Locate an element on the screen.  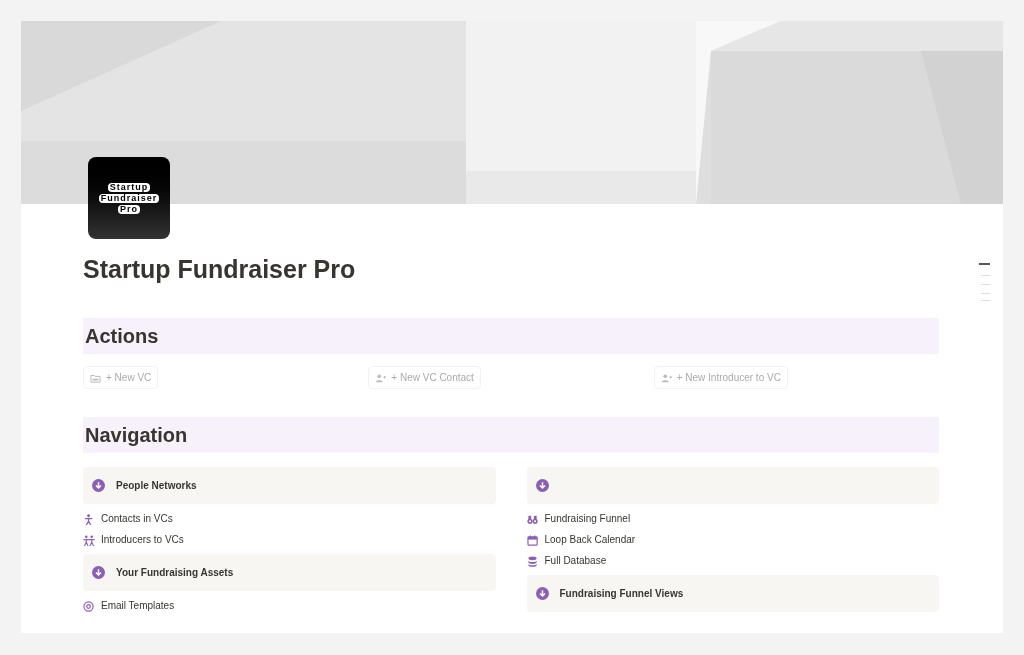
page-link: Full Database is located at coordinates (732, 561).